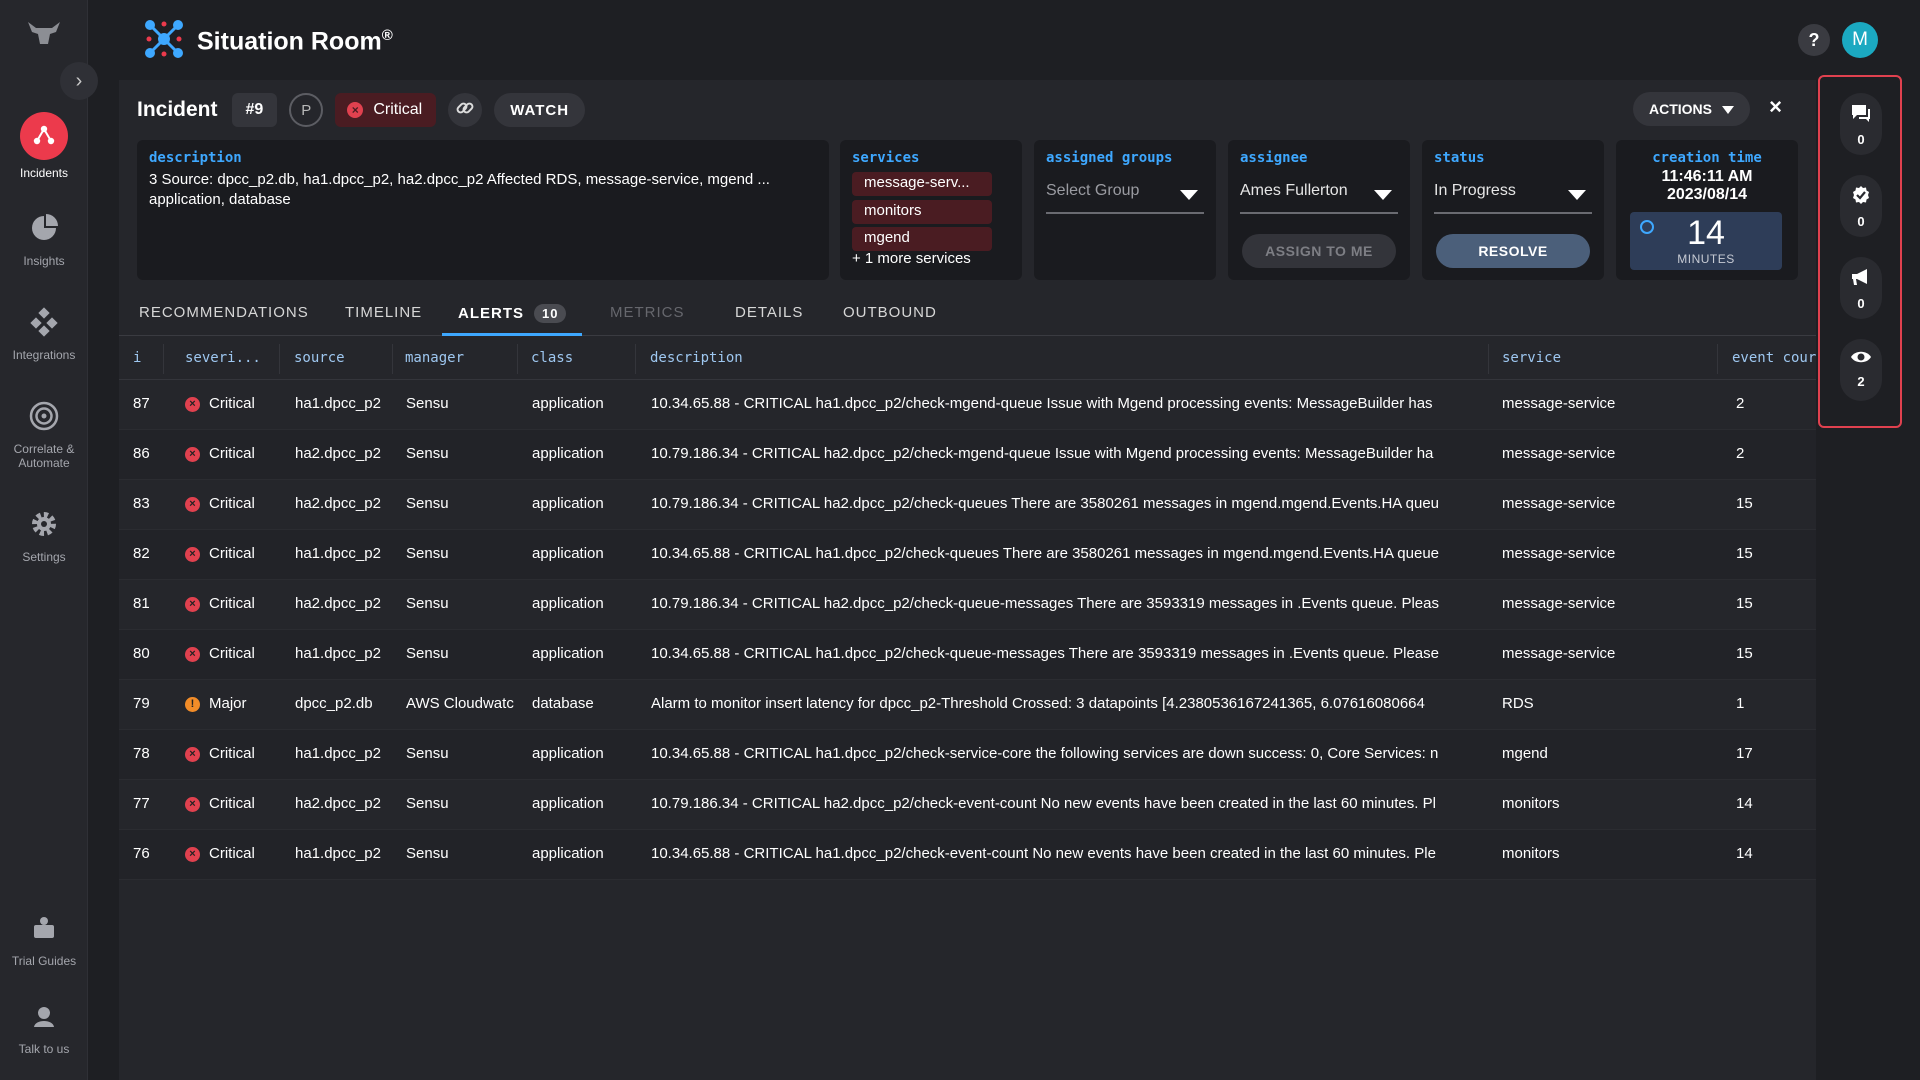  What do you see at coordinates (1294, 190) in the screenshot?
I see `assignee-value: Ames Fullerton` at bounding box center [1294, 190].